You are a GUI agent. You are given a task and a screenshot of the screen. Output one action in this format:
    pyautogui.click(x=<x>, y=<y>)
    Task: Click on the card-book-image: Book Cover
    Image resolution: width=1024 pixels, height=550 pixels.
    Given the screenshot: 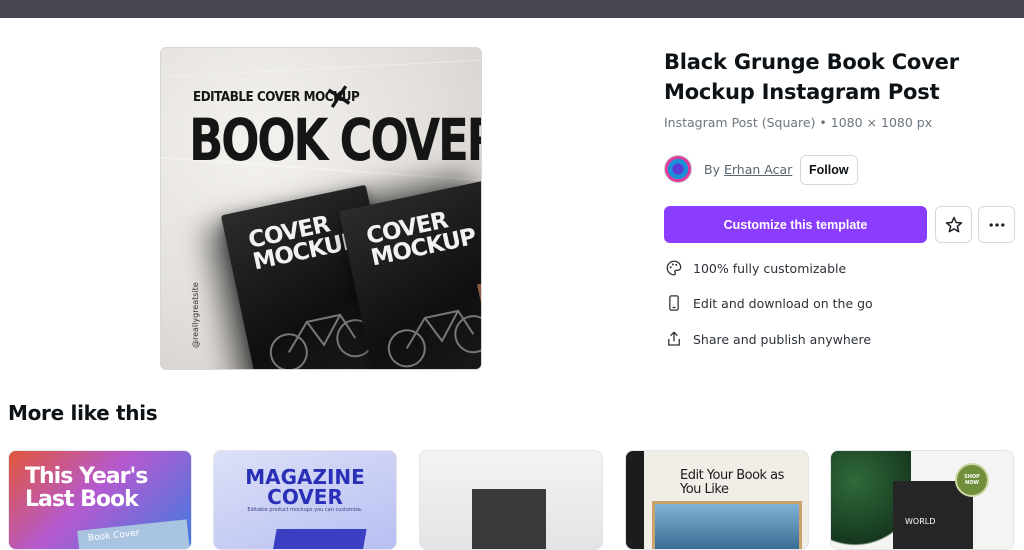 What is the action you would take?
    pyautogui.click(x=134, y=534)
    